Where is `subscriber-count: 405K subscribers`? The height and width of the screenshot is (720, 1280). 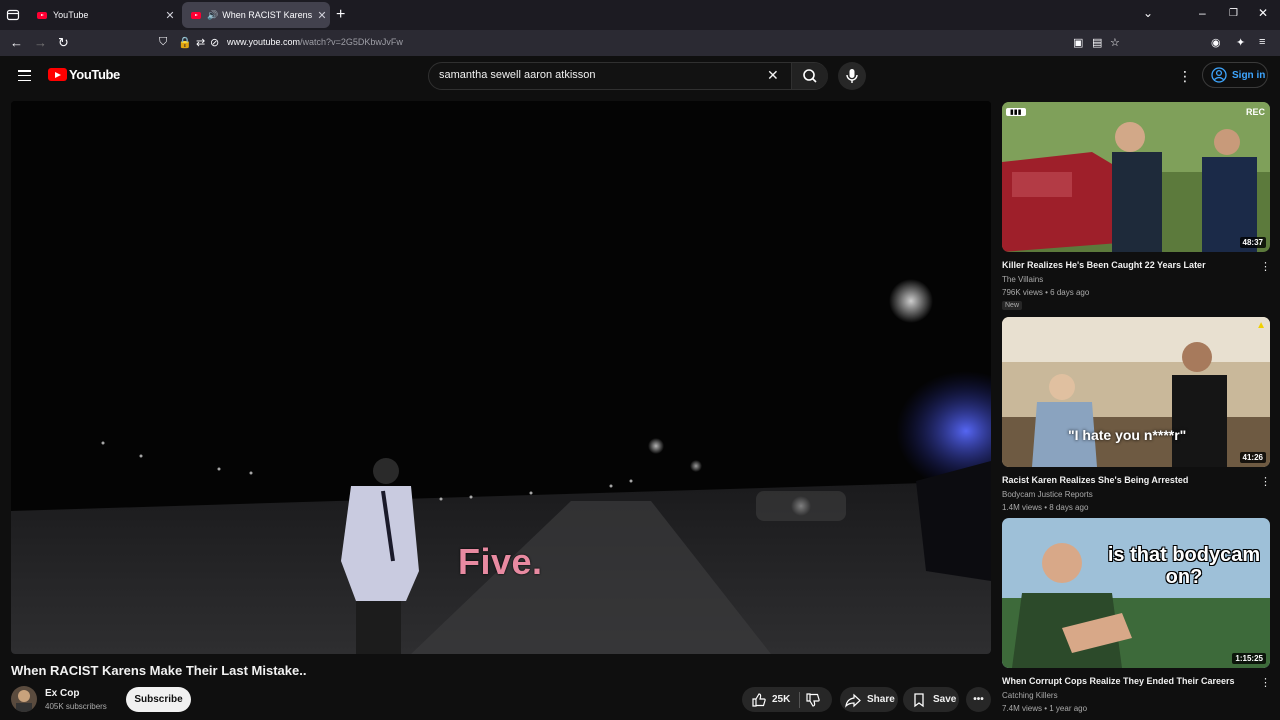 subscriber-count: 405K subscribers is located at coordinates (76, 706).